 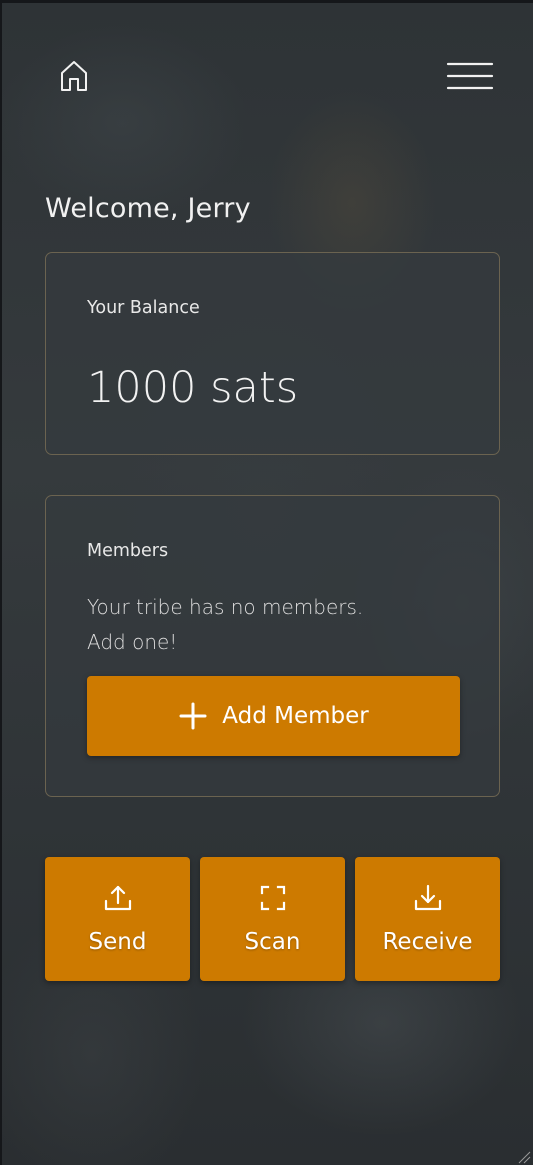 I want to click on hamburger-menu-icon, so click(x=470, y=78).